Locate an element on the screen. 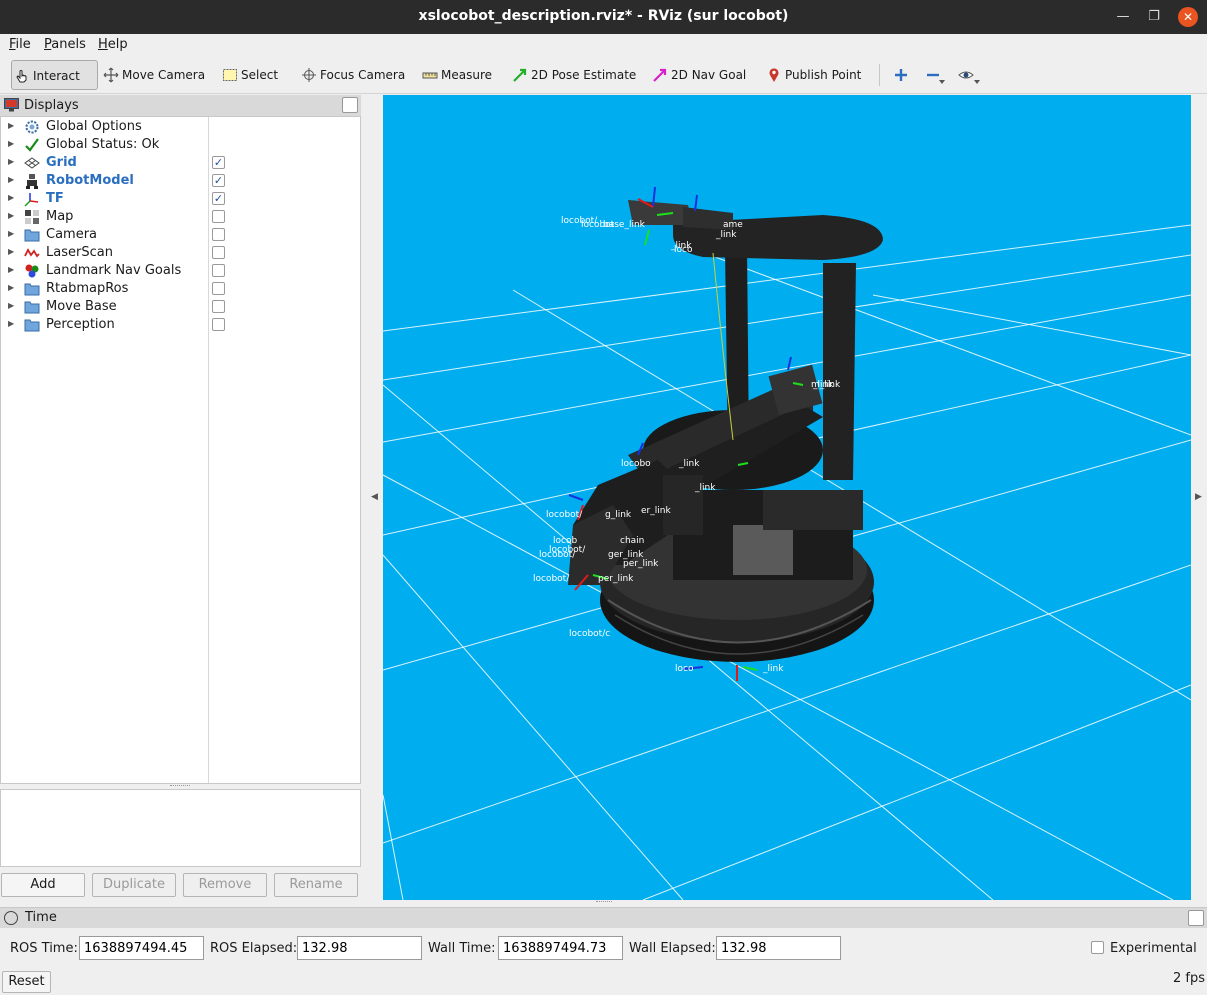 The image size is (1207, 995). display-row-move-base: ▶ Move Base is located at coordinates (180, 307).